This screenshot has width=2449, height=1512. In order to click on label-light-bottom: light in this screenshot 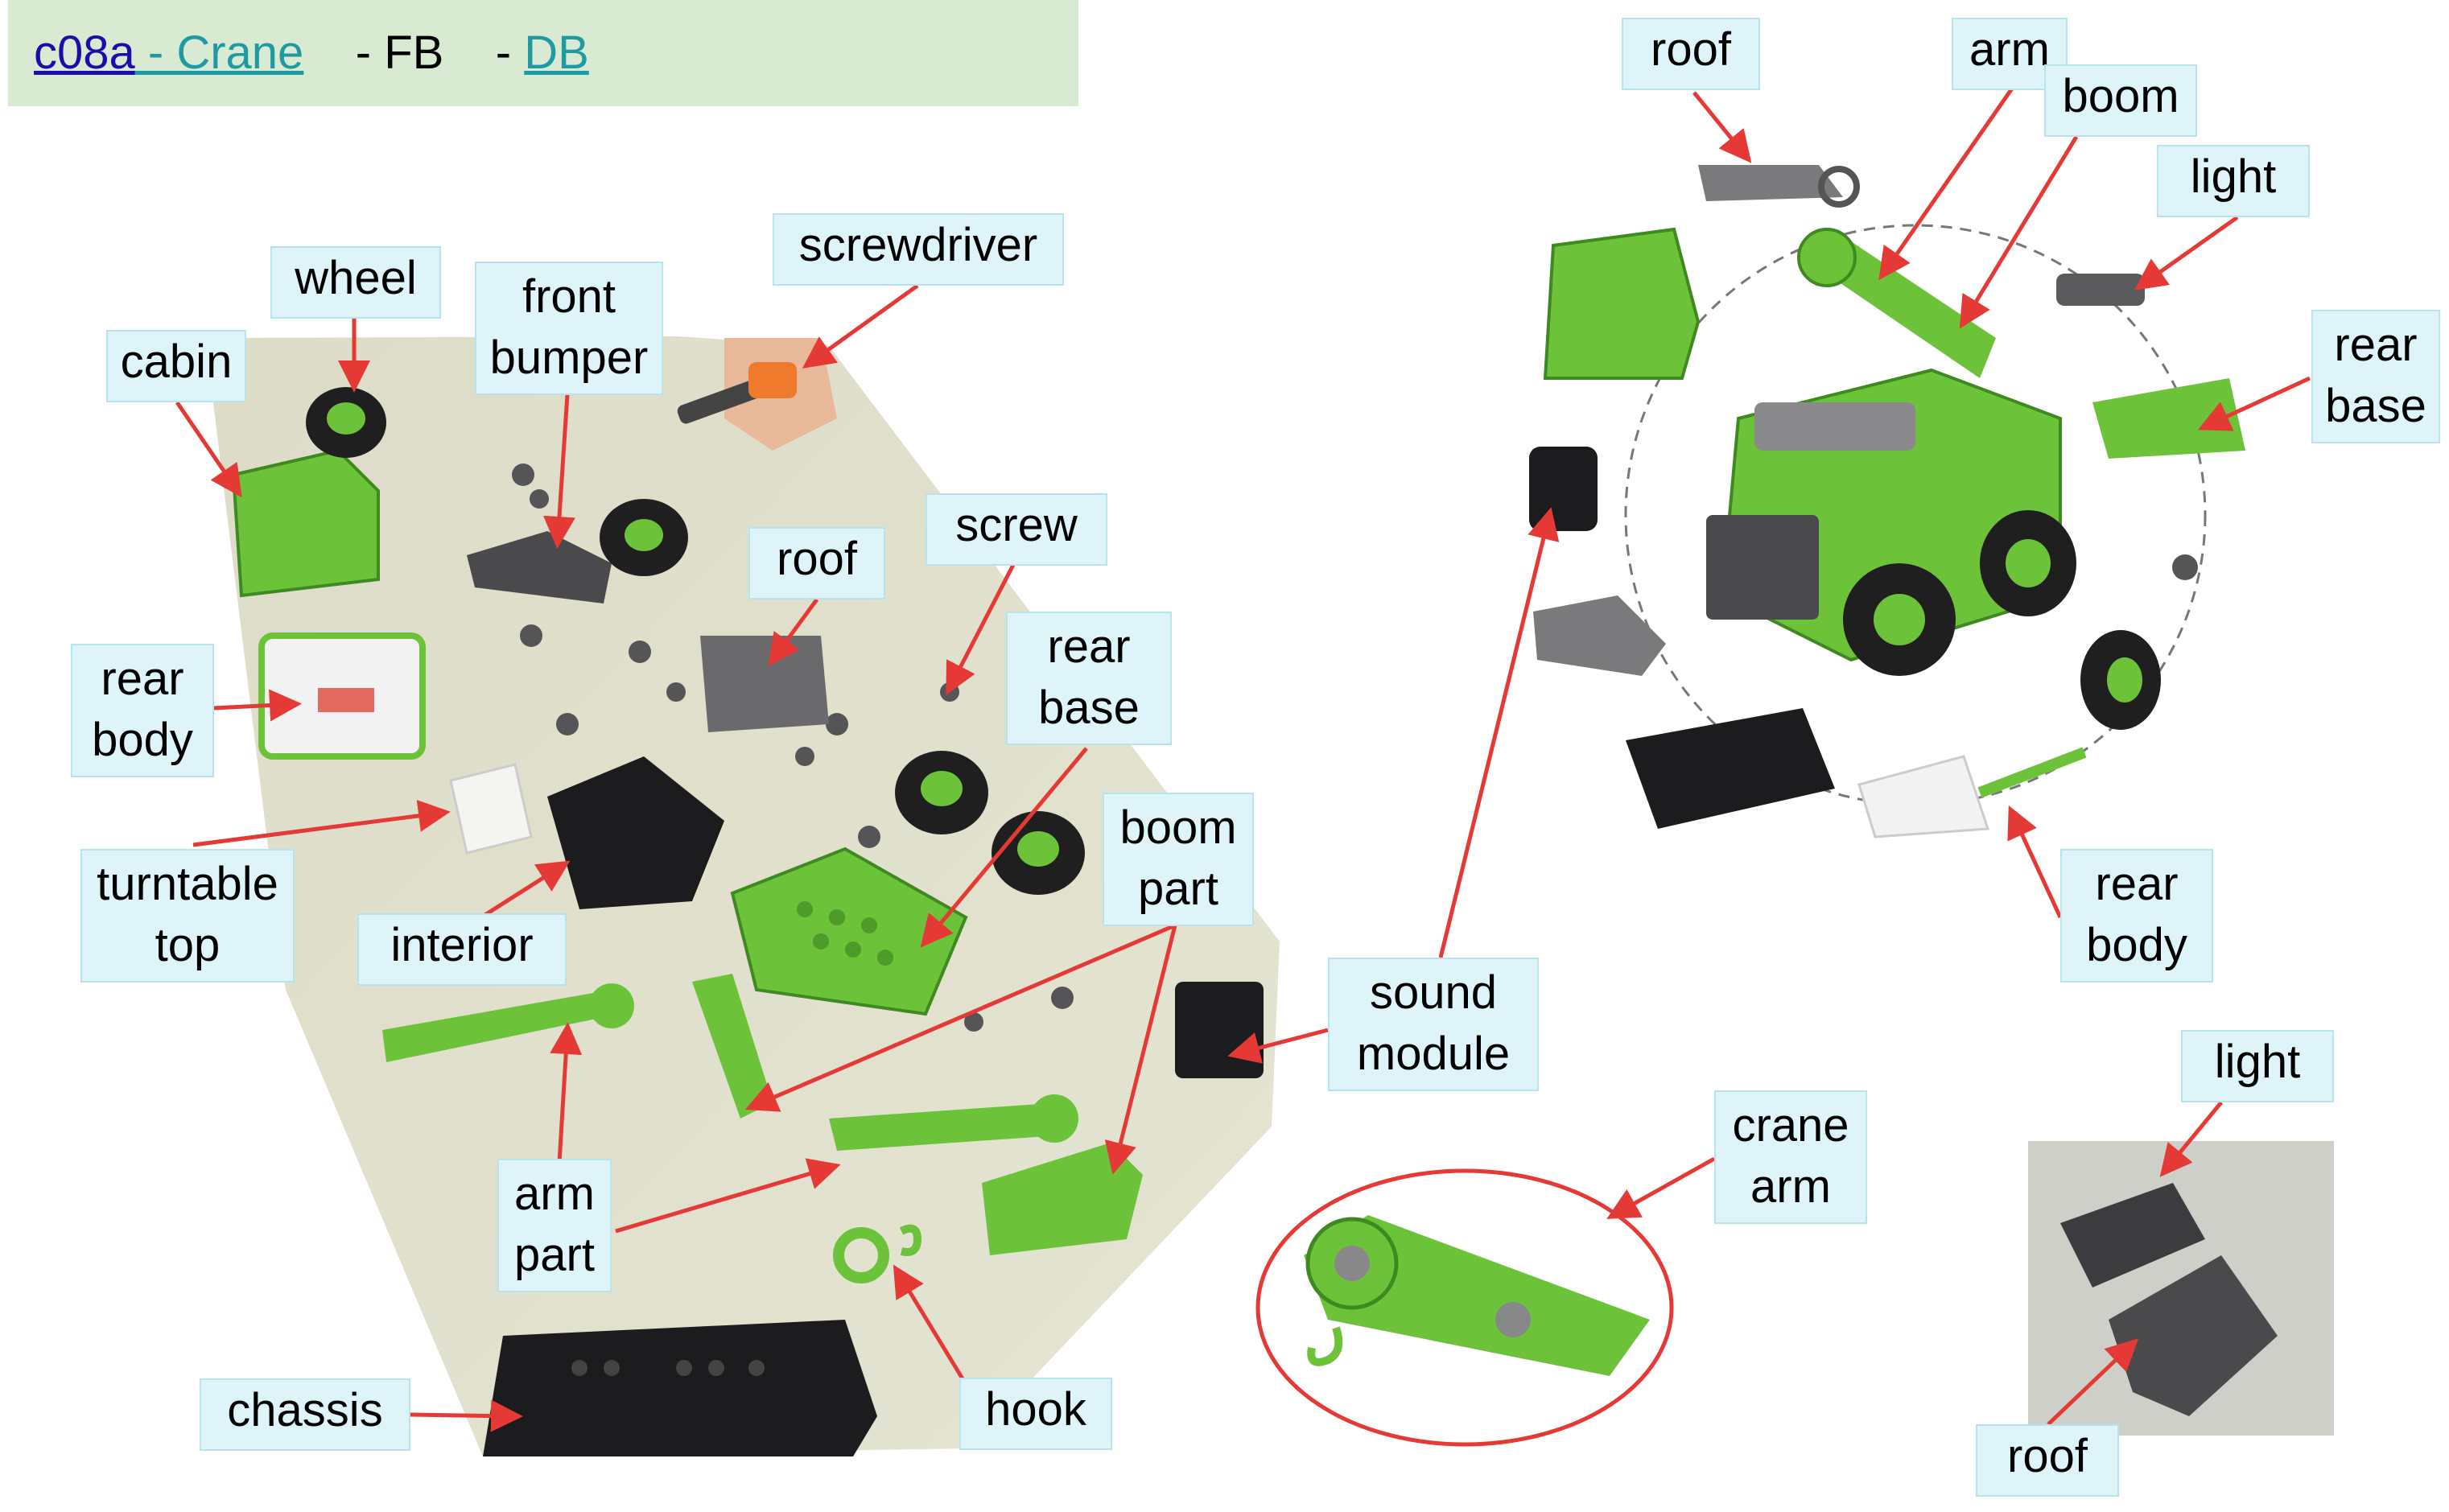, I will do `click(2257, 1066)`.